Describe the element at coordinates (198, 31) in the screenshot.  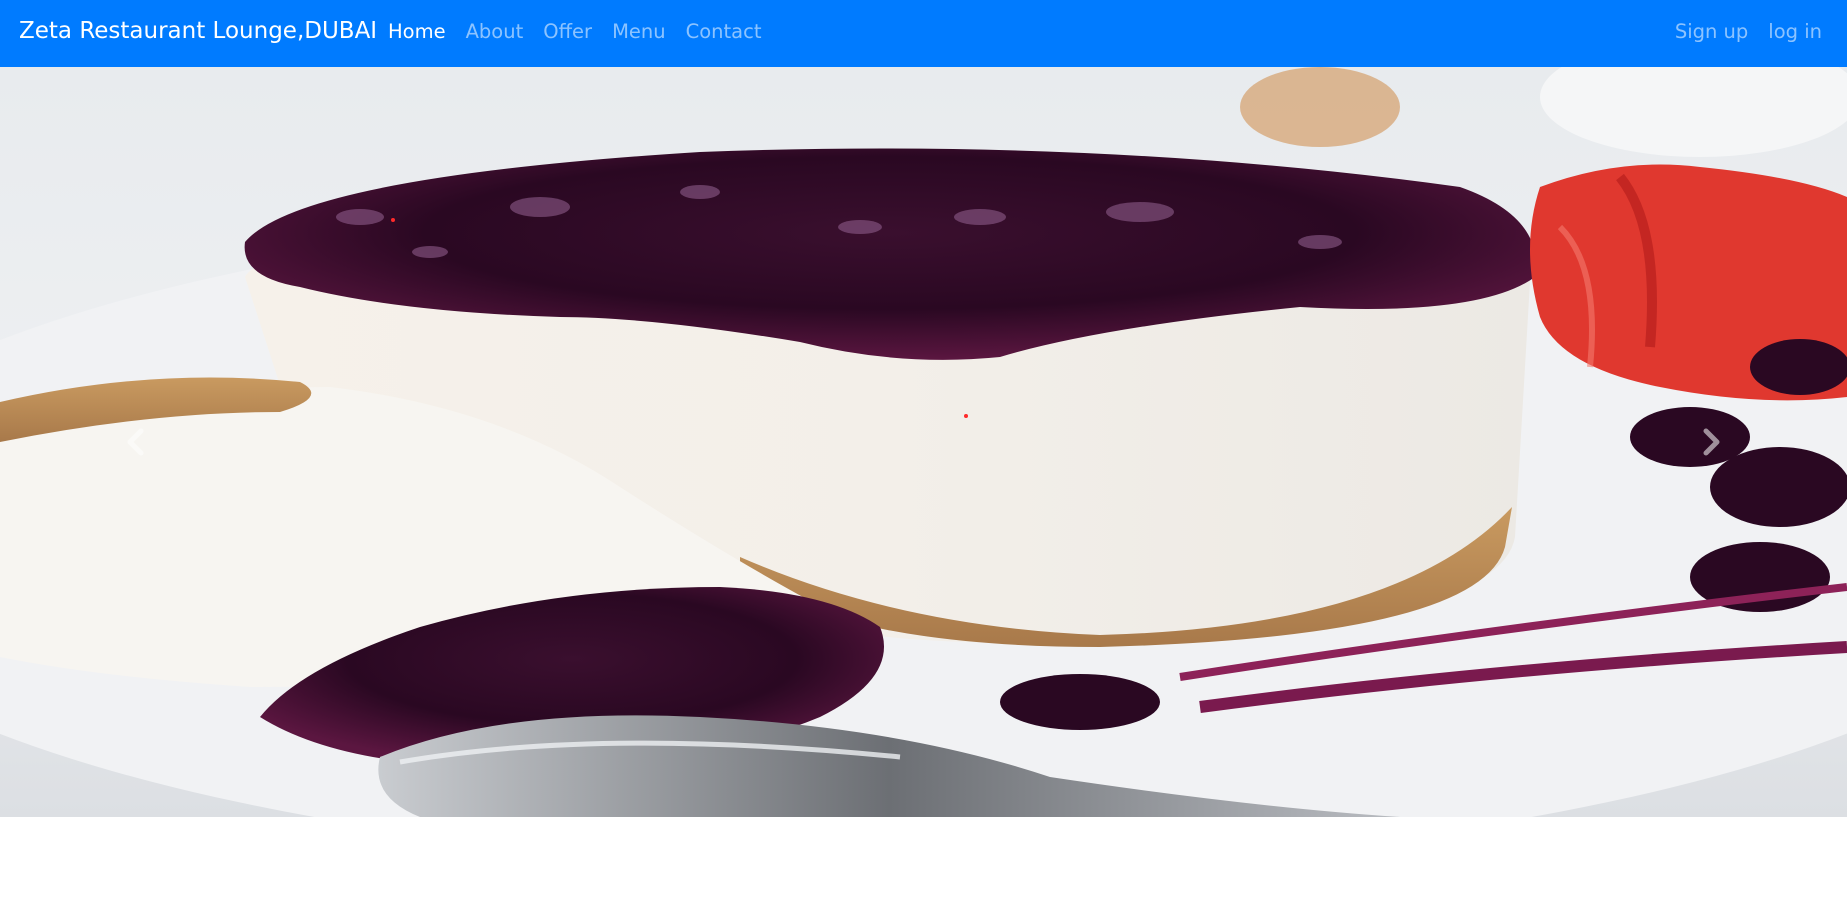
I see `brand-link: Zeta Restaurant Lounge,DUBAI` at that location.